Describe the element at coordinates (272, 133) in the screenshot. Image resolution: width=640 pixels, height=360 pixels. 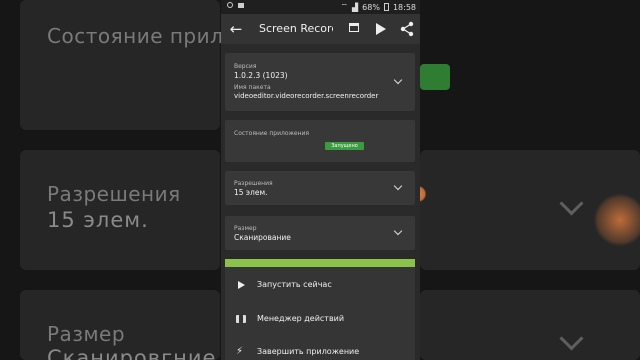
I see `app-state-label: Состояние приложения` at that location.